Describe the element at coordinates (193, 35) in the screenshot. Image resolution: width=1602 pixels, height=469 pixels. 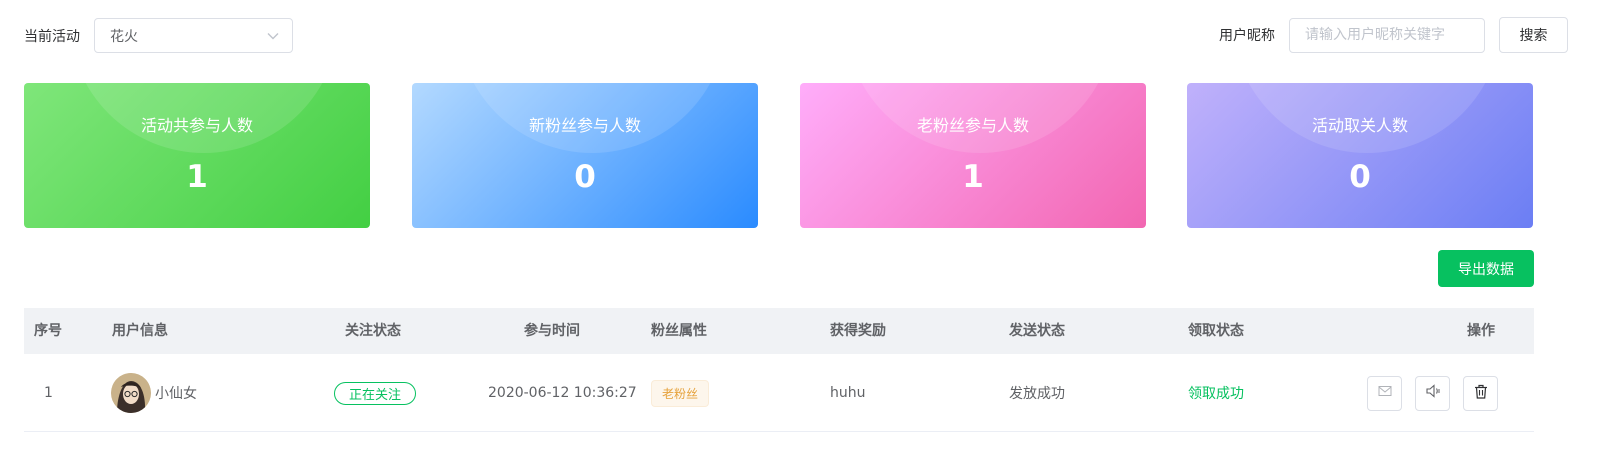
I see `activity-select: 花火` at that location.